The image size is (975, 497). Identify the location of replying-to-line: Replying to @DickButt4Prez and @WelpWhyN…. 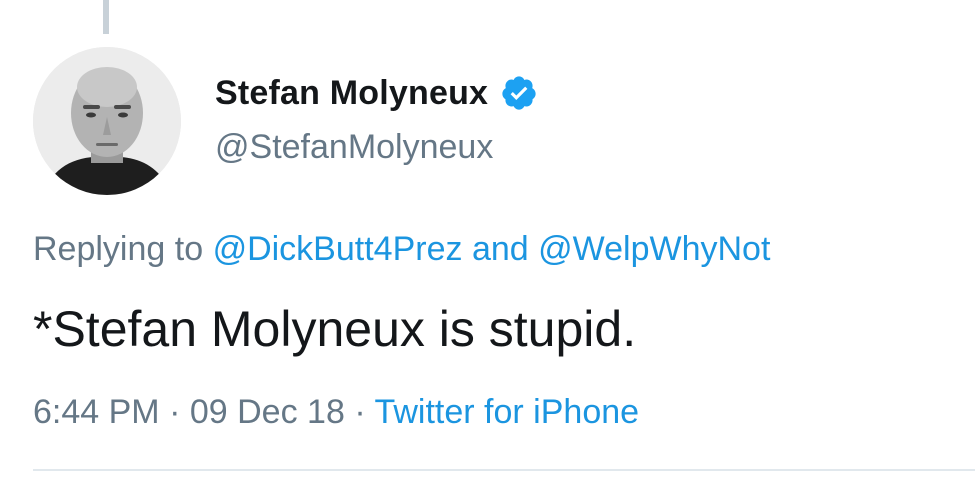
(401, 249).